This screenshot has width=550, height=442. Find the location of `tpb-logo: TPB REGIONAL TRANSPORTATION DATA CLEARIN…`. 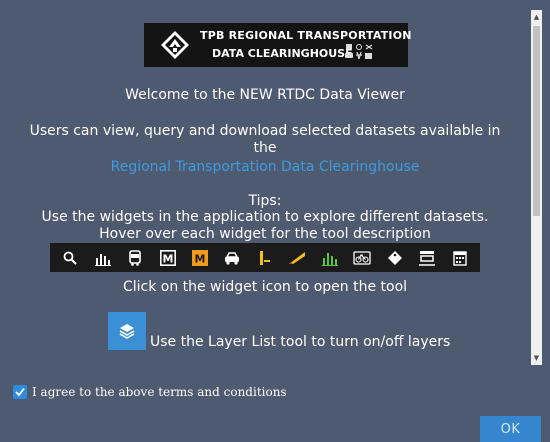

tpb-logo: TPB REGIONAL TRANSPORTATION DATA CLEARIN… is located at coordinates (278, 45).